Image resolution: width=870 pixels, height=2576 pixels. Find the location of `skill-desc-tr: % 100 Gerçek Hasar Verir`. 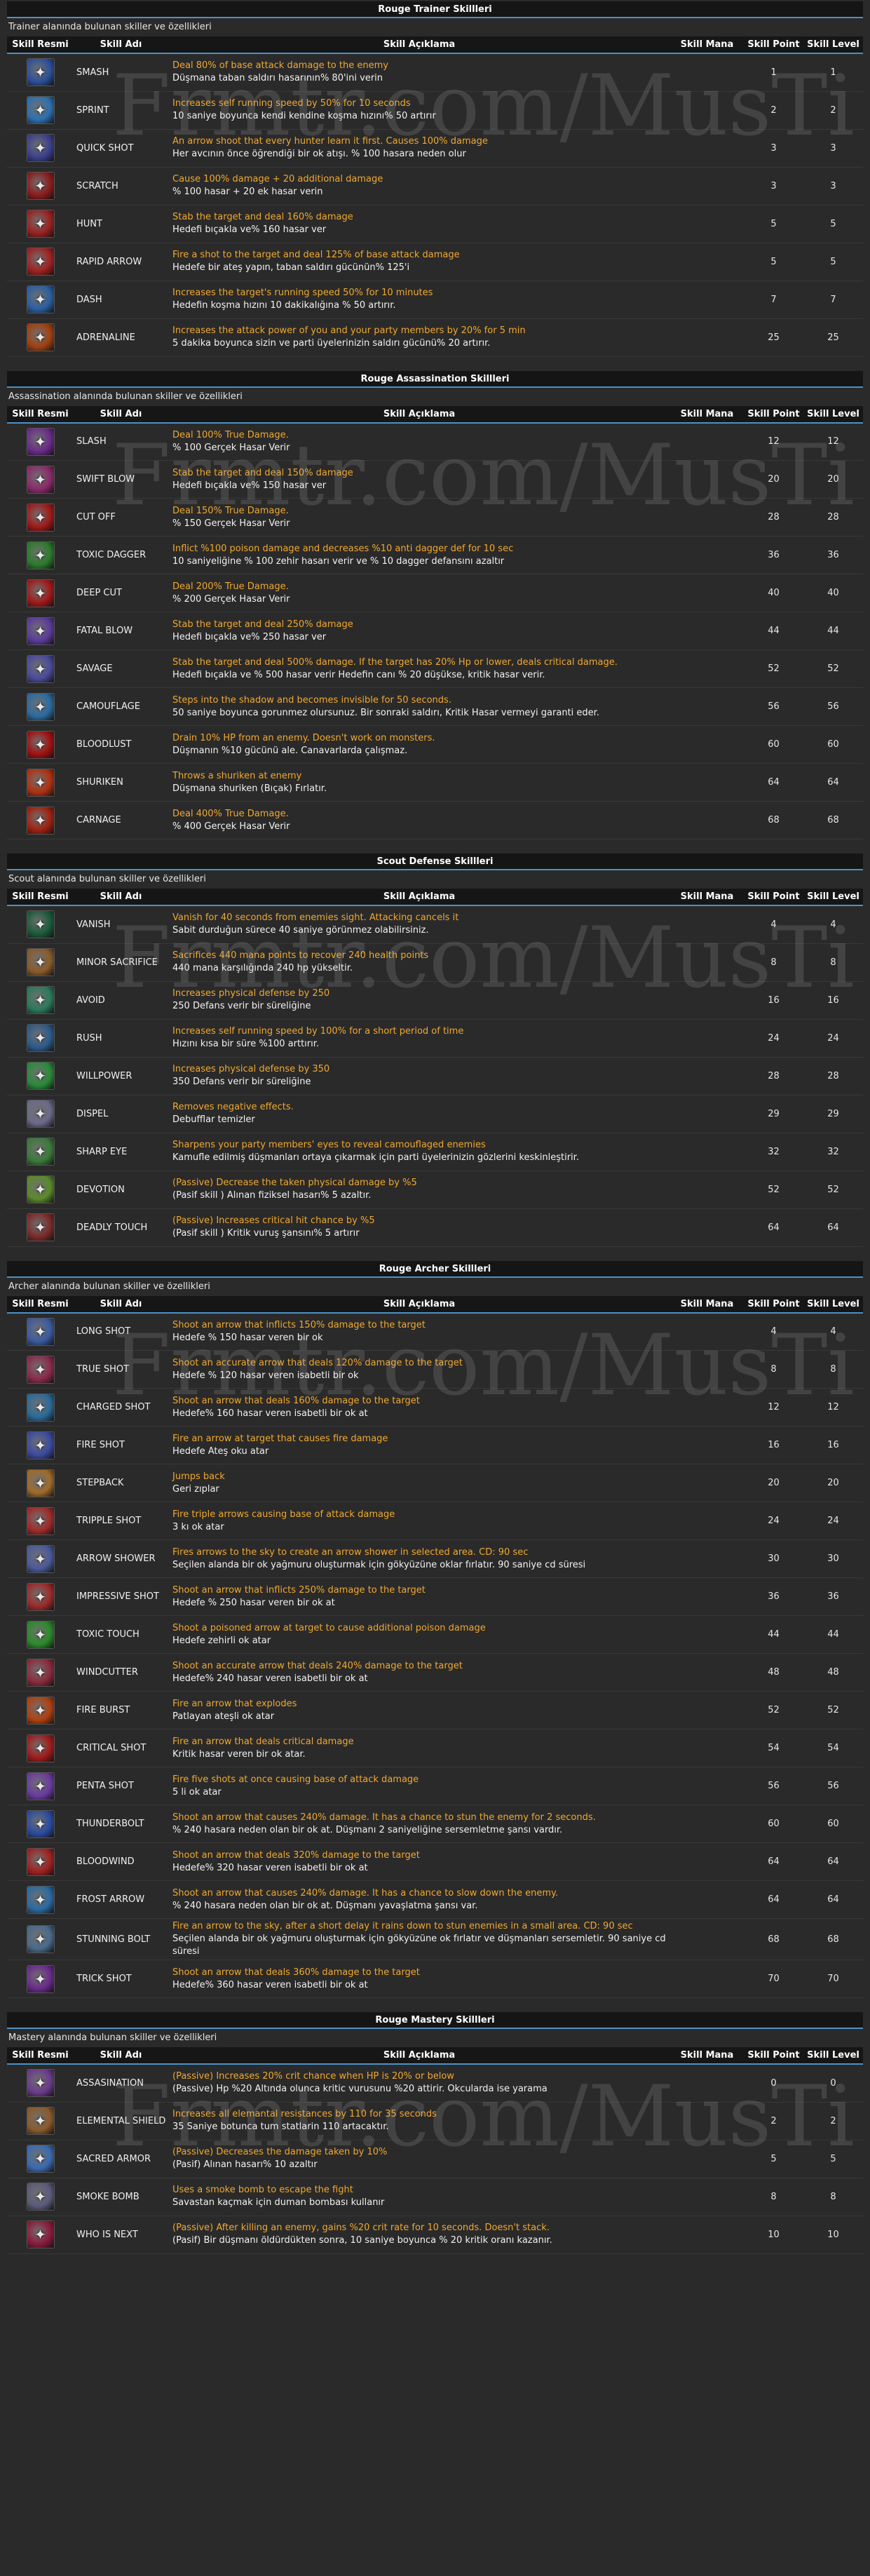

skill-desc-tr: % 100 Gerçek Hasar Verir is located at coordinates (231, 447).